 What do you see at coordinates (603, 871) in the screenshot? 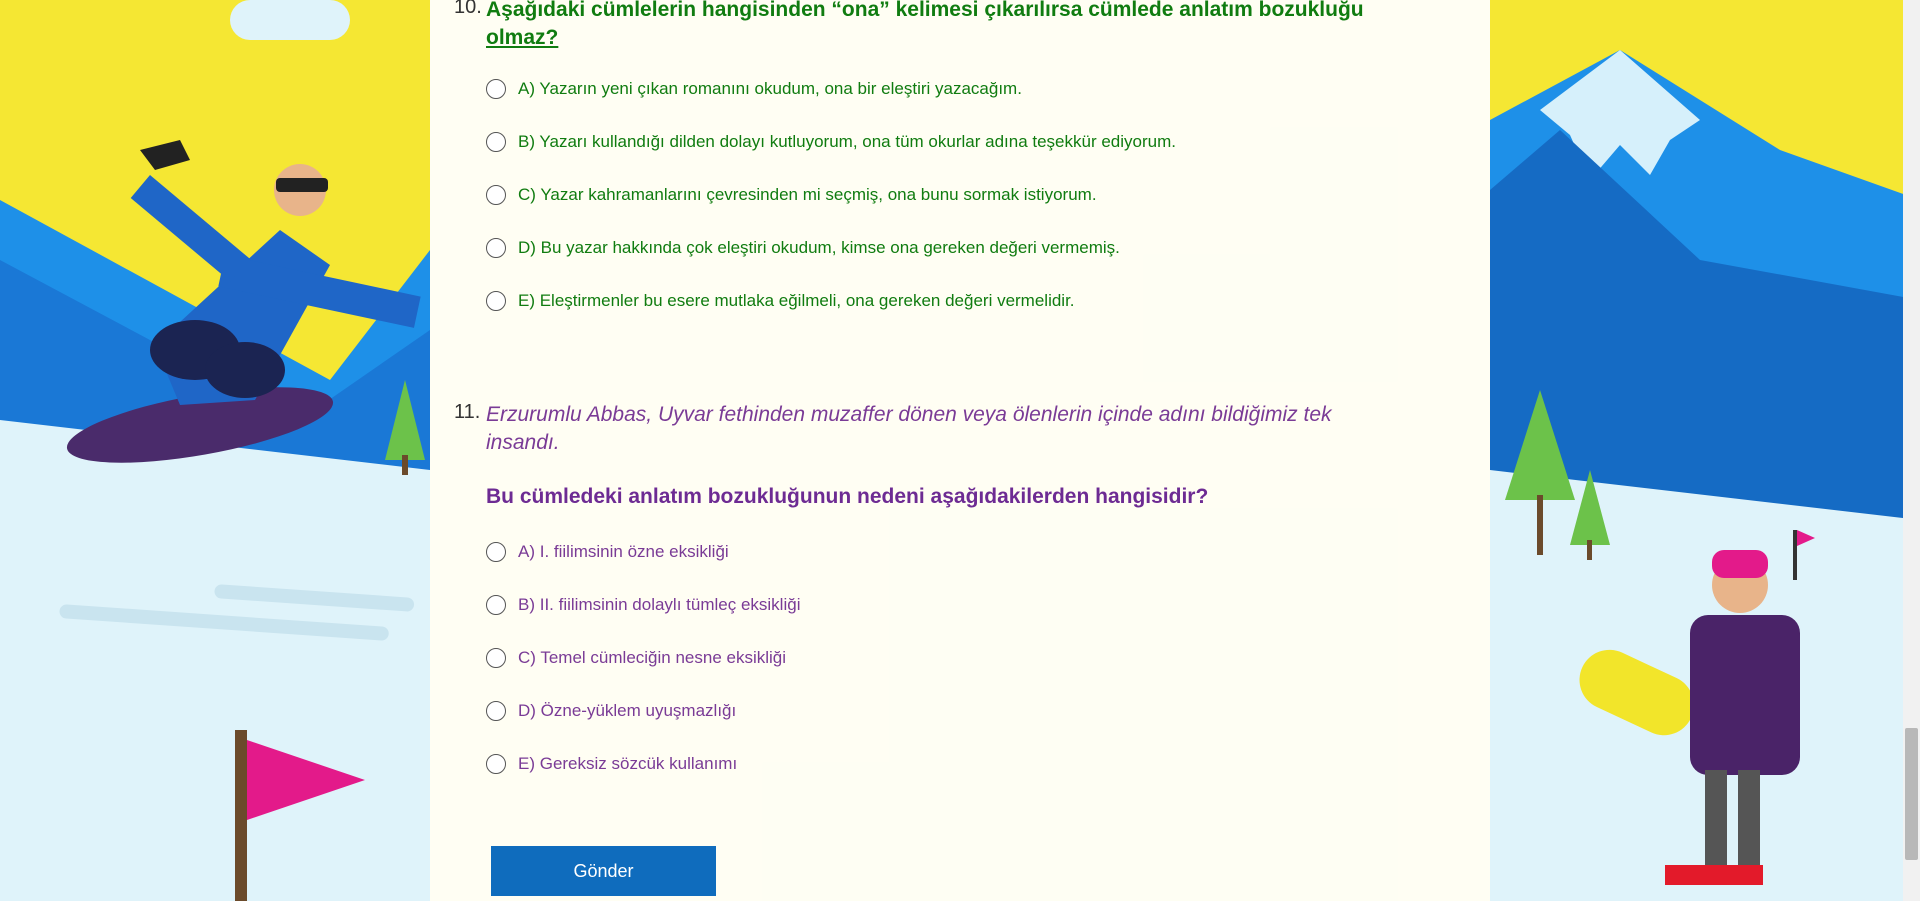
I see `submit-button: Gönder` at bounding box center [603, 871].